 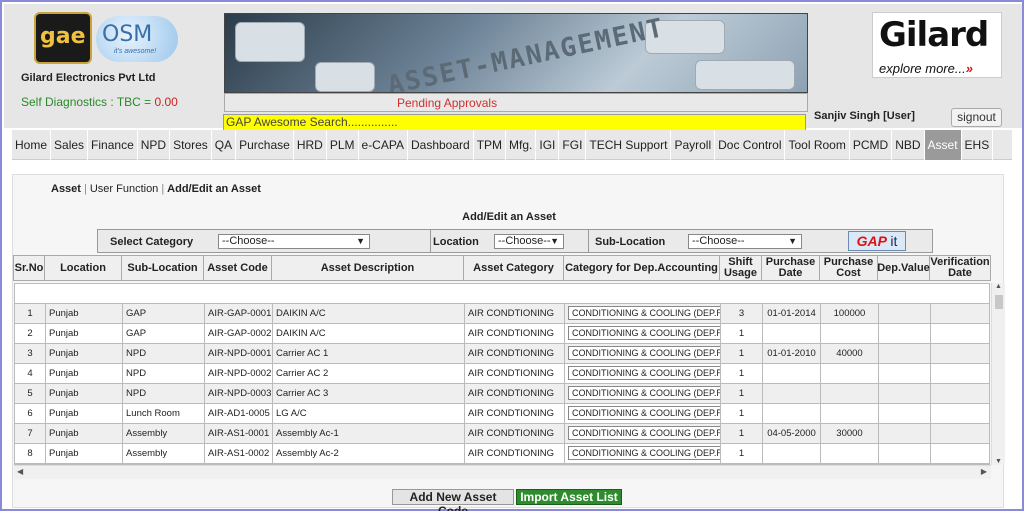 I want to click on nav-item-pcmd: PCMD, so click(x=871, y=145).